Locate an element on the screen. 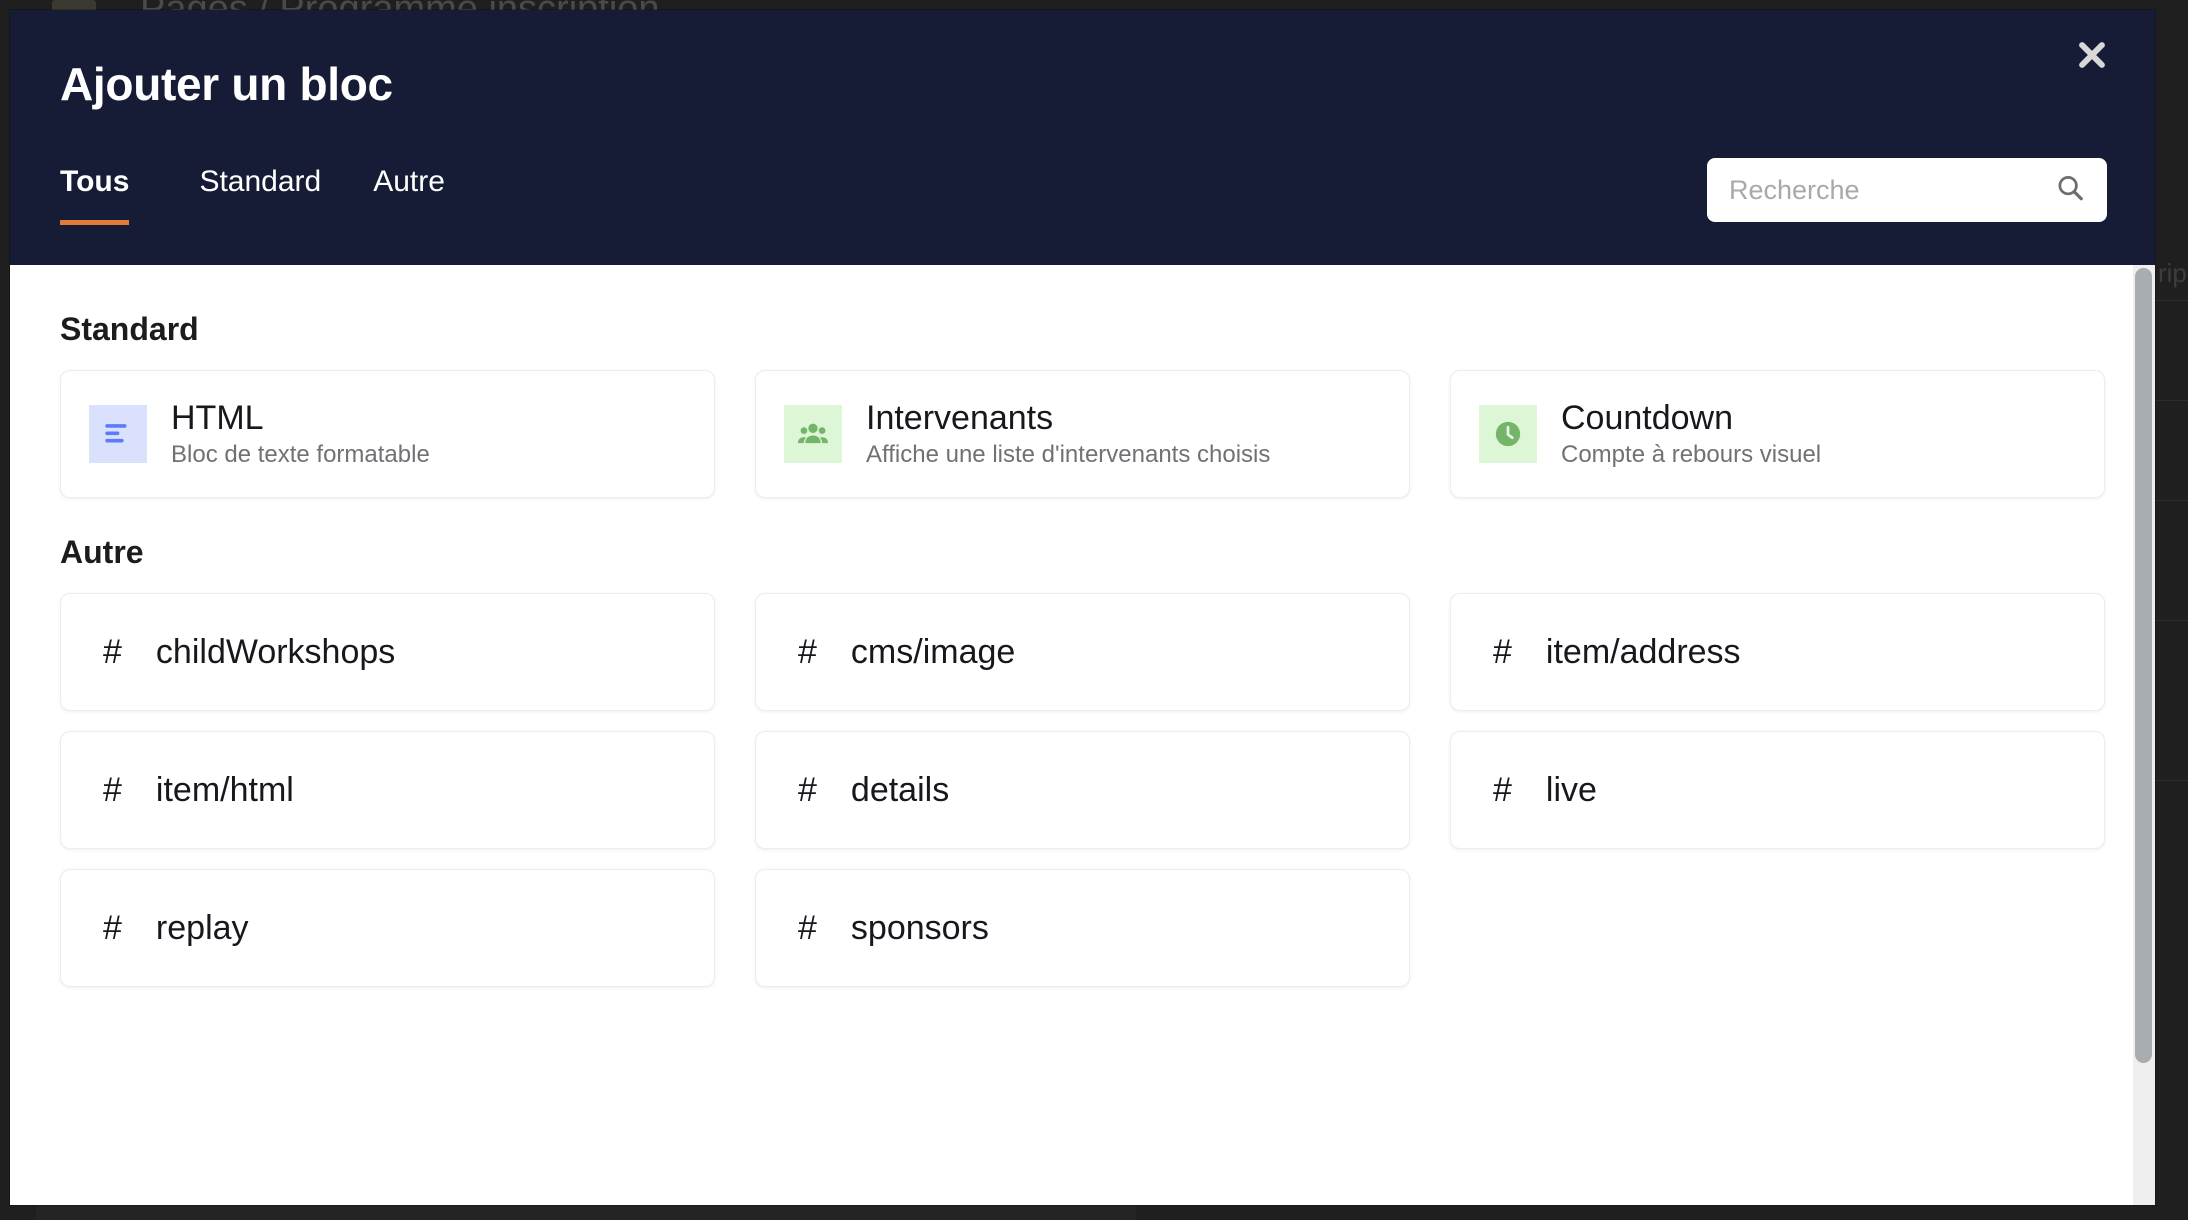  tab-bar: Tous Standard Autre is located at coordinates (265, 195).